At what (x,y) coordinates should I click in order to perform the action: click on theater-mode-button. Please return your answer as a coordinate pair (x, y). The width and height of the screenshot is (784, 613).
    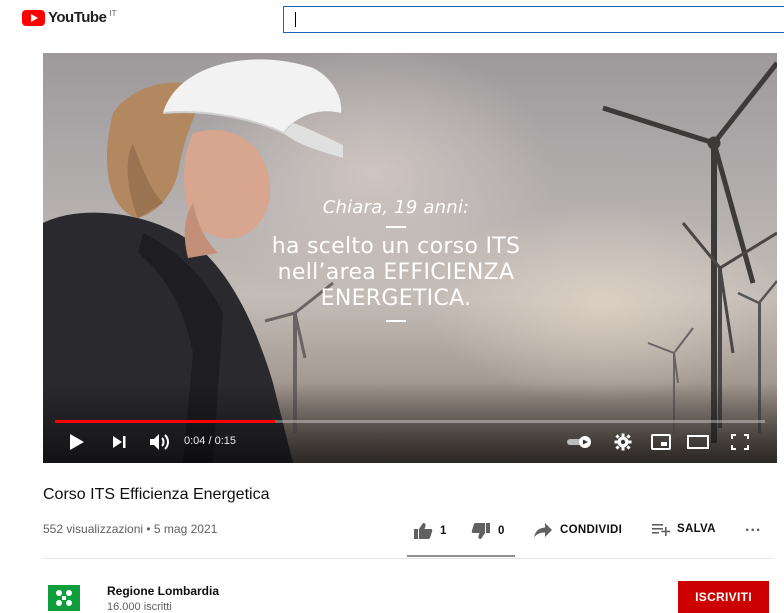
    Looking at the image, I should click on (698, 442).